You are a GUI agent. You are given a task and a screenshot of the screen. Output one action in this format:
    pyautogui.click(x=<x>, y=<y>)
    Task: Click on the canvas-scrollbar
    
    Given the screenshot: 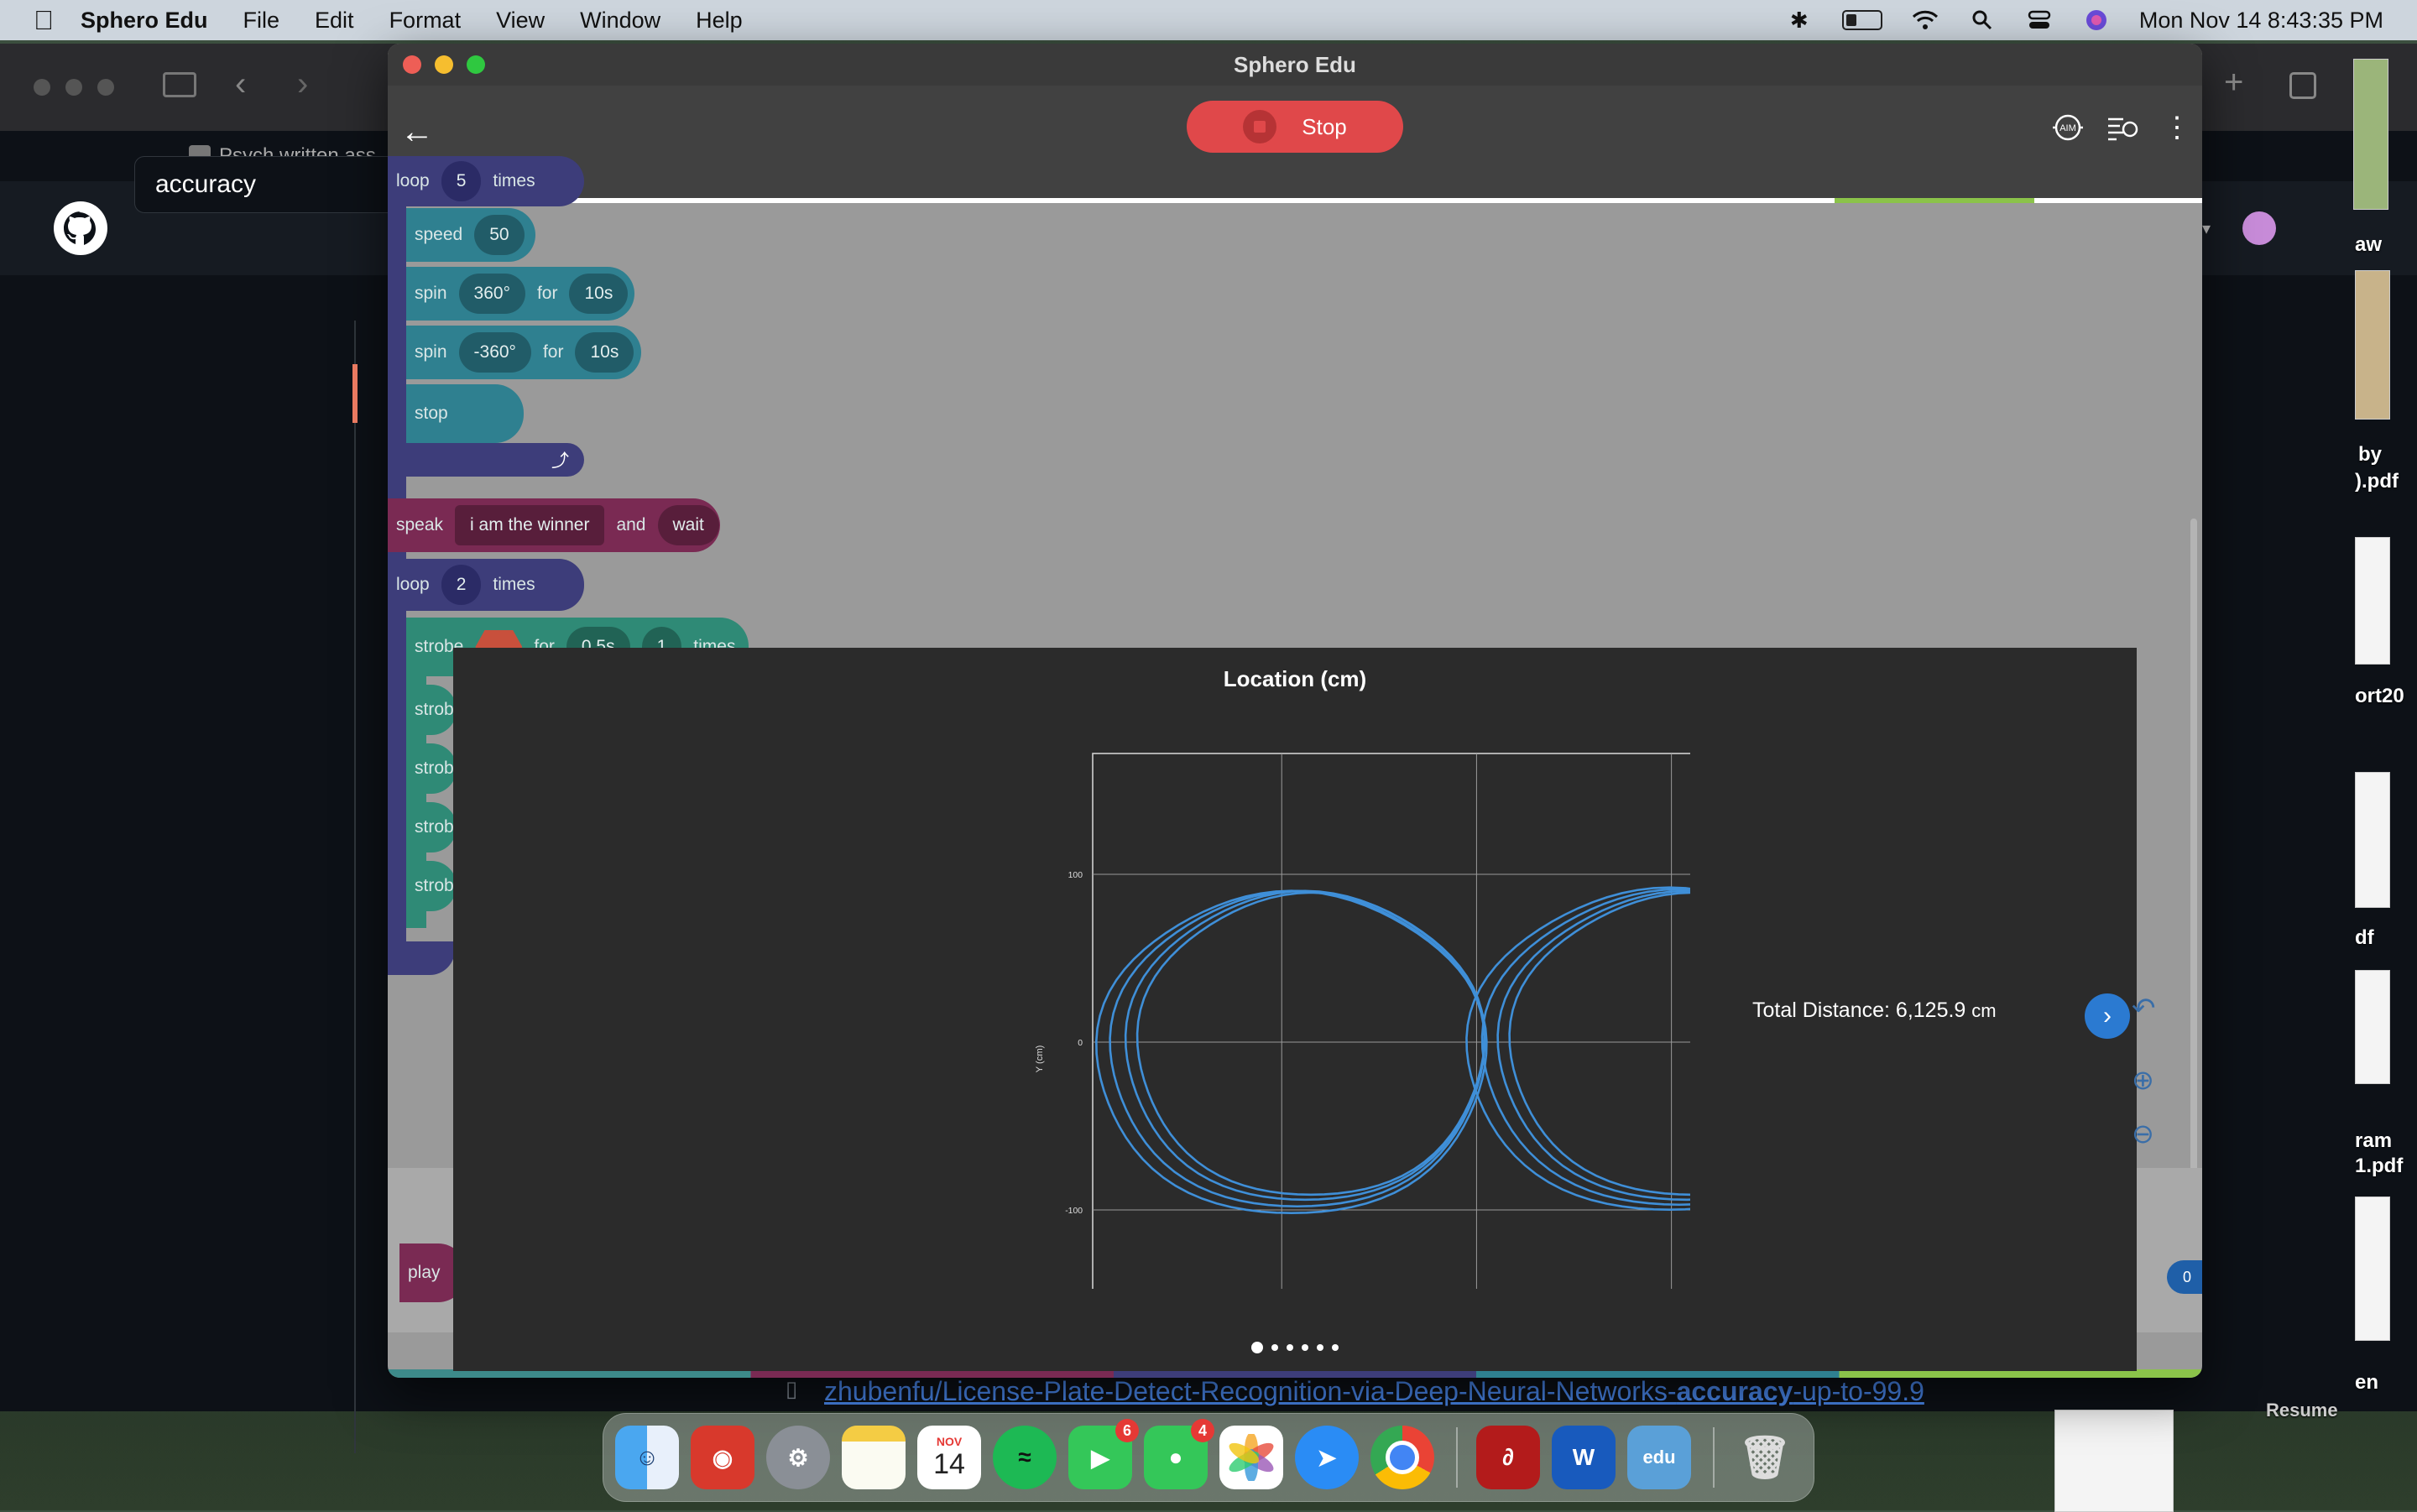 What is the action you would take?
    pyautogui.click(x=2193, y=871)
    